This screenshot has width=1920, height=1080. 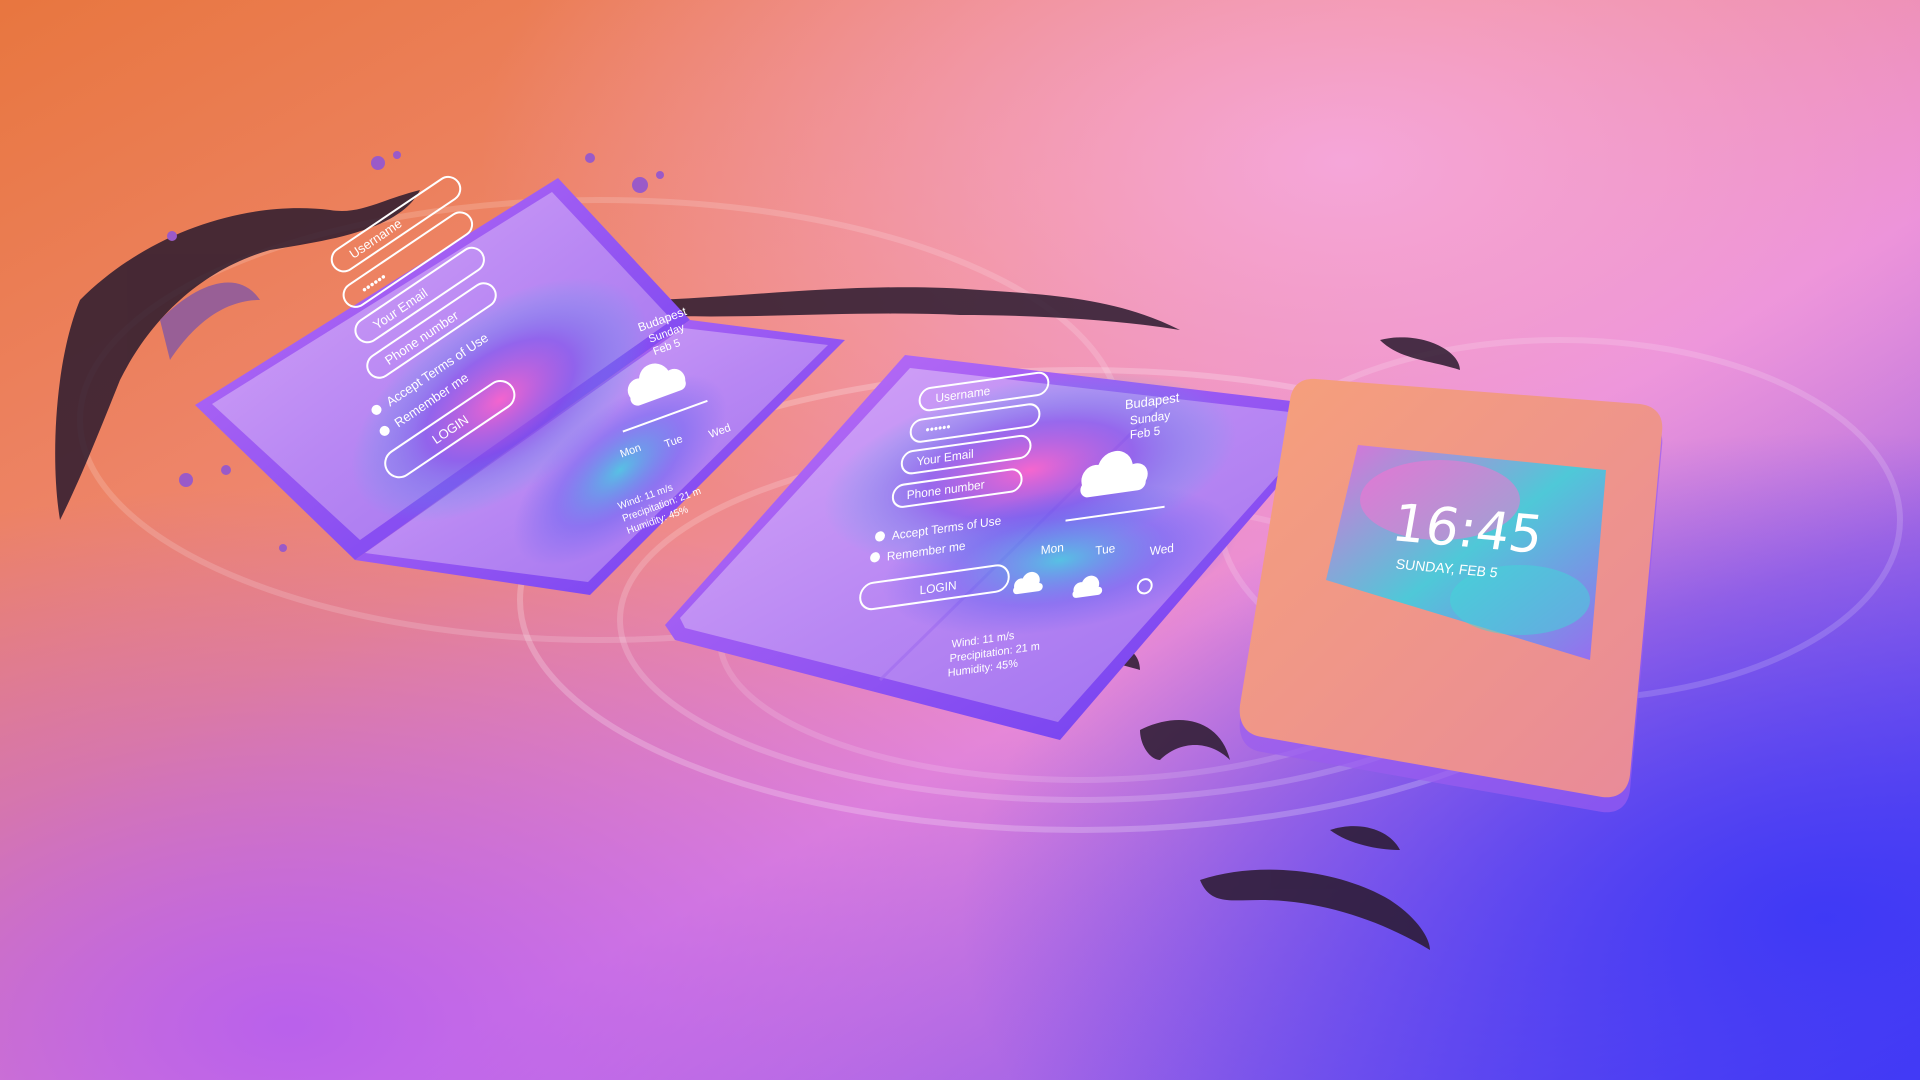 I want to click on center-day-2: Tue, so click(x=1105, y=549).